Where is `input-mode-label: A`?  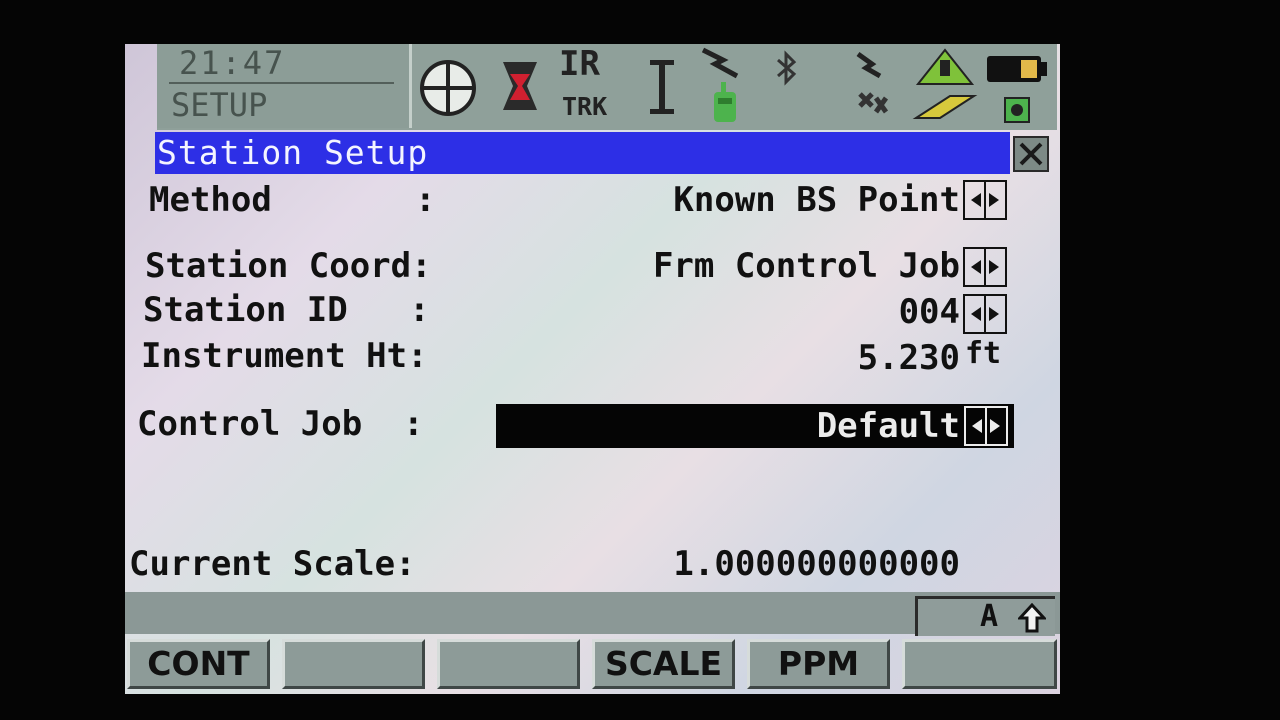 input-mode-label: A is located at coordinates (989, 616).